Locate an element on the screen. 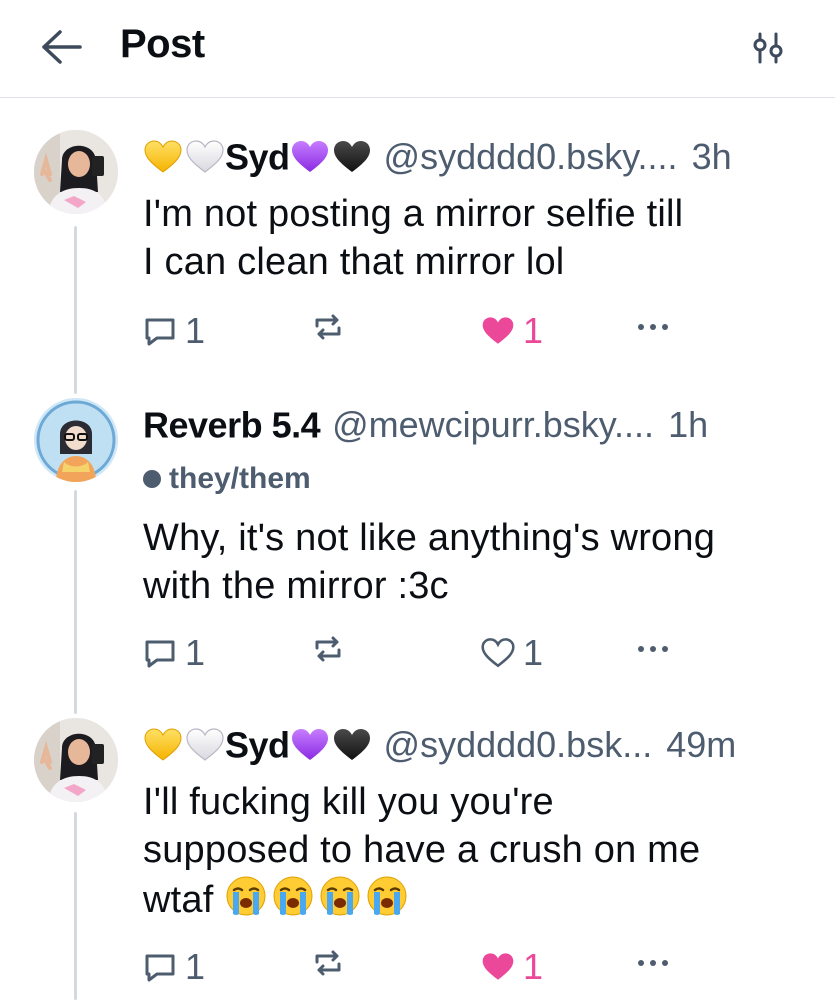 This screenshot has height=1000, width=835. pronouns-label: they/them is located at coordinates (240, 478).